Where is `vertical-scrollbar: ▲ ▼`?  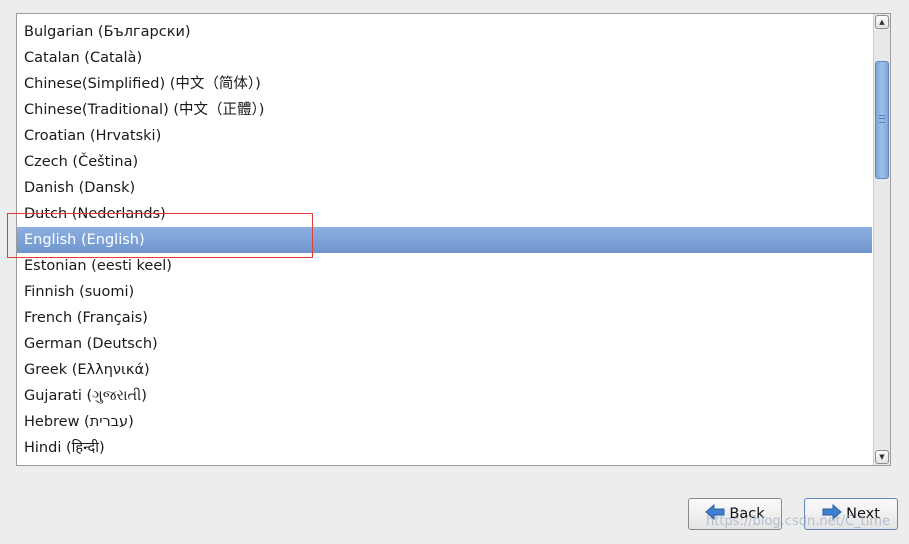 vertical-scrollbar: ▲ ▼ is located at coordinates (881, 239).